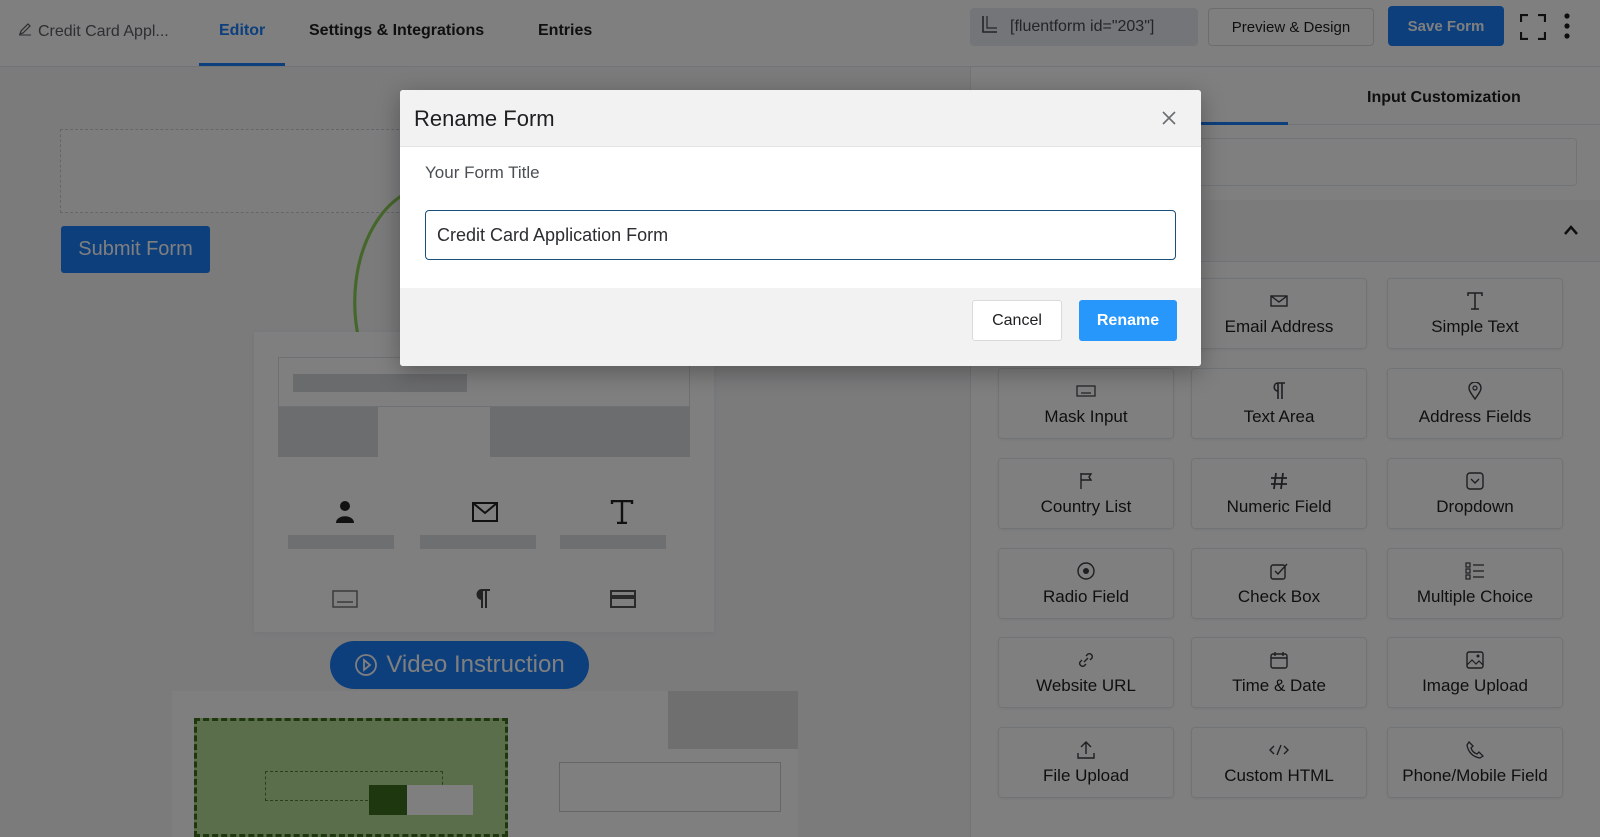 The image size is (1600, 837). I want to click on form-title-label: Your Form Title, so click(482, 172).